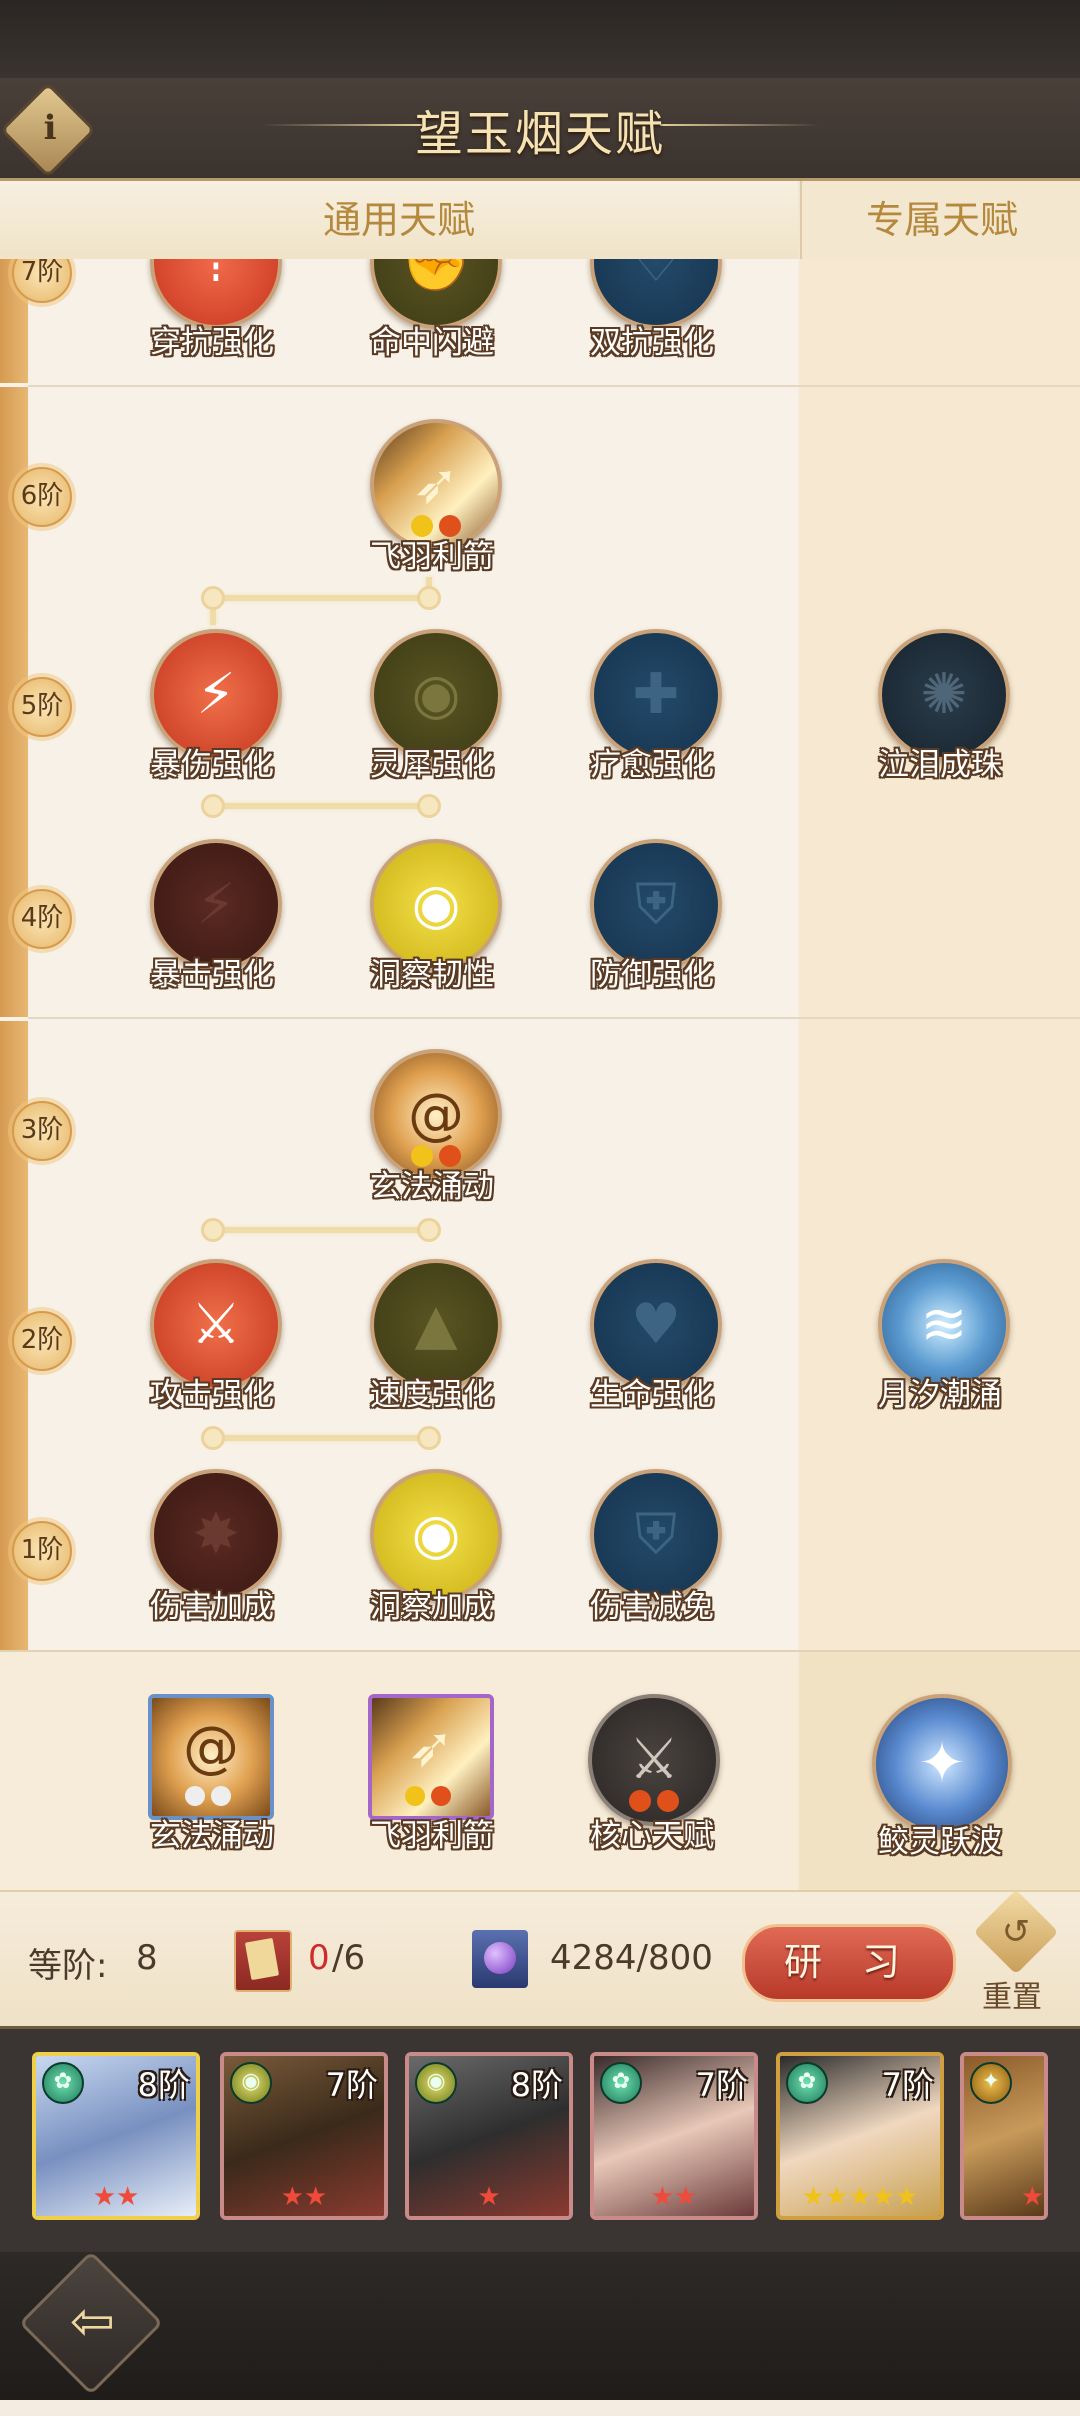 This screenshot has width=1080, height=2416. Describe the element at coordinates (652, 765) in the screenshot. I see `talent-label: 疗愈强化` at that location.